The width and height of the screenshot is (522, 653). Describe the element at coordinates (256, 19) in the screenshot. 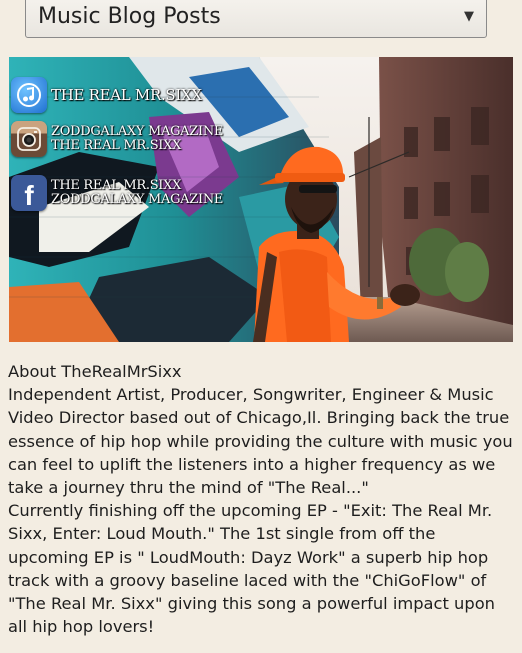

I see `music-blog-posts-dropdown: Music Blog Posts ▼` at that location.